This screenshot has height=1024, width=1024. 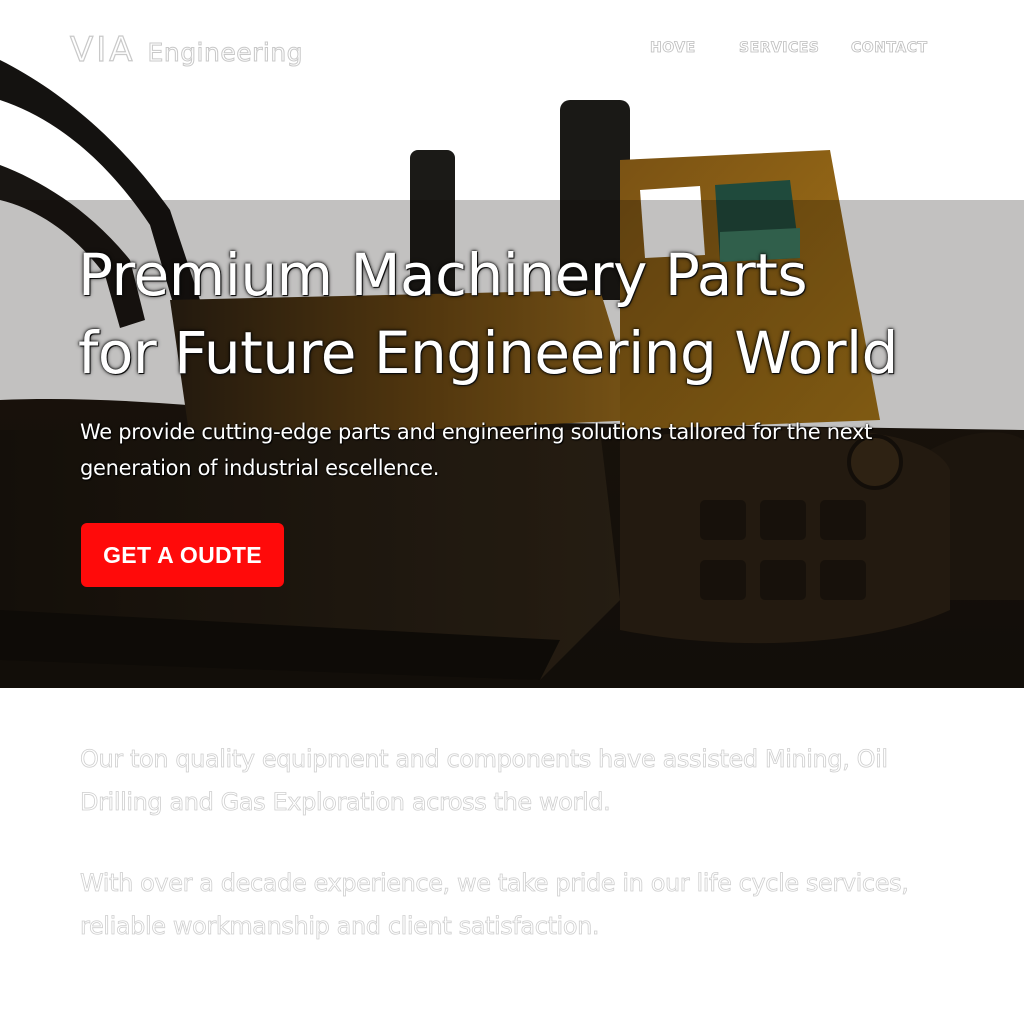 I want to click on get-a-quote-button: GET A OUDTE, so click(x=182, y=555).